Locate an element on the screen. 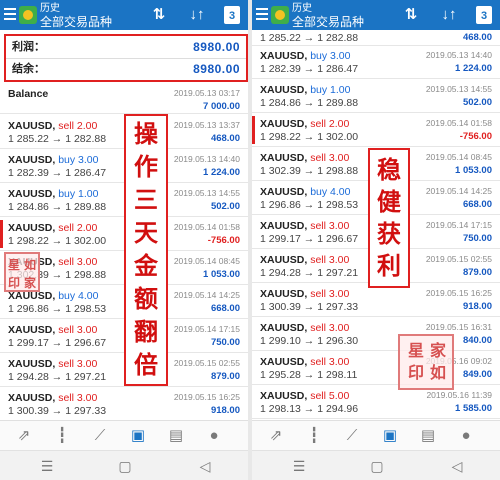 This screenshot has height=480, width=500. trade-profit: 879.00 is located at coordinates (225, 376).